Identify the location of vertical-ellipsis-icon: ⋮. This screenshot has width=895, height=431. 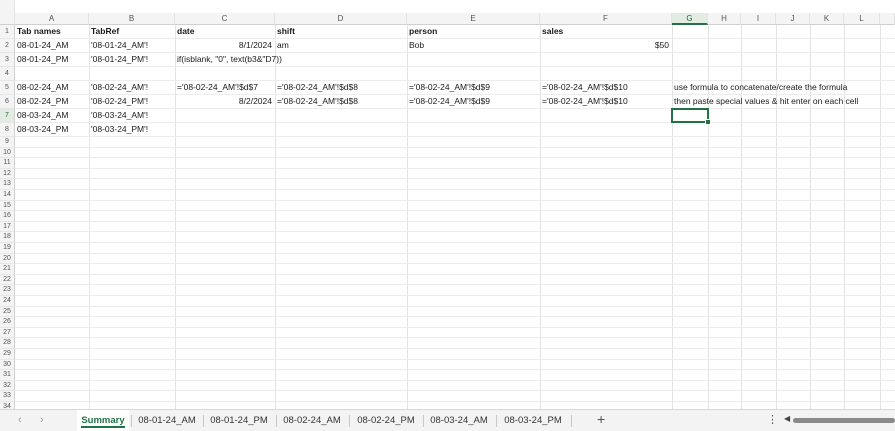
(772, 419).